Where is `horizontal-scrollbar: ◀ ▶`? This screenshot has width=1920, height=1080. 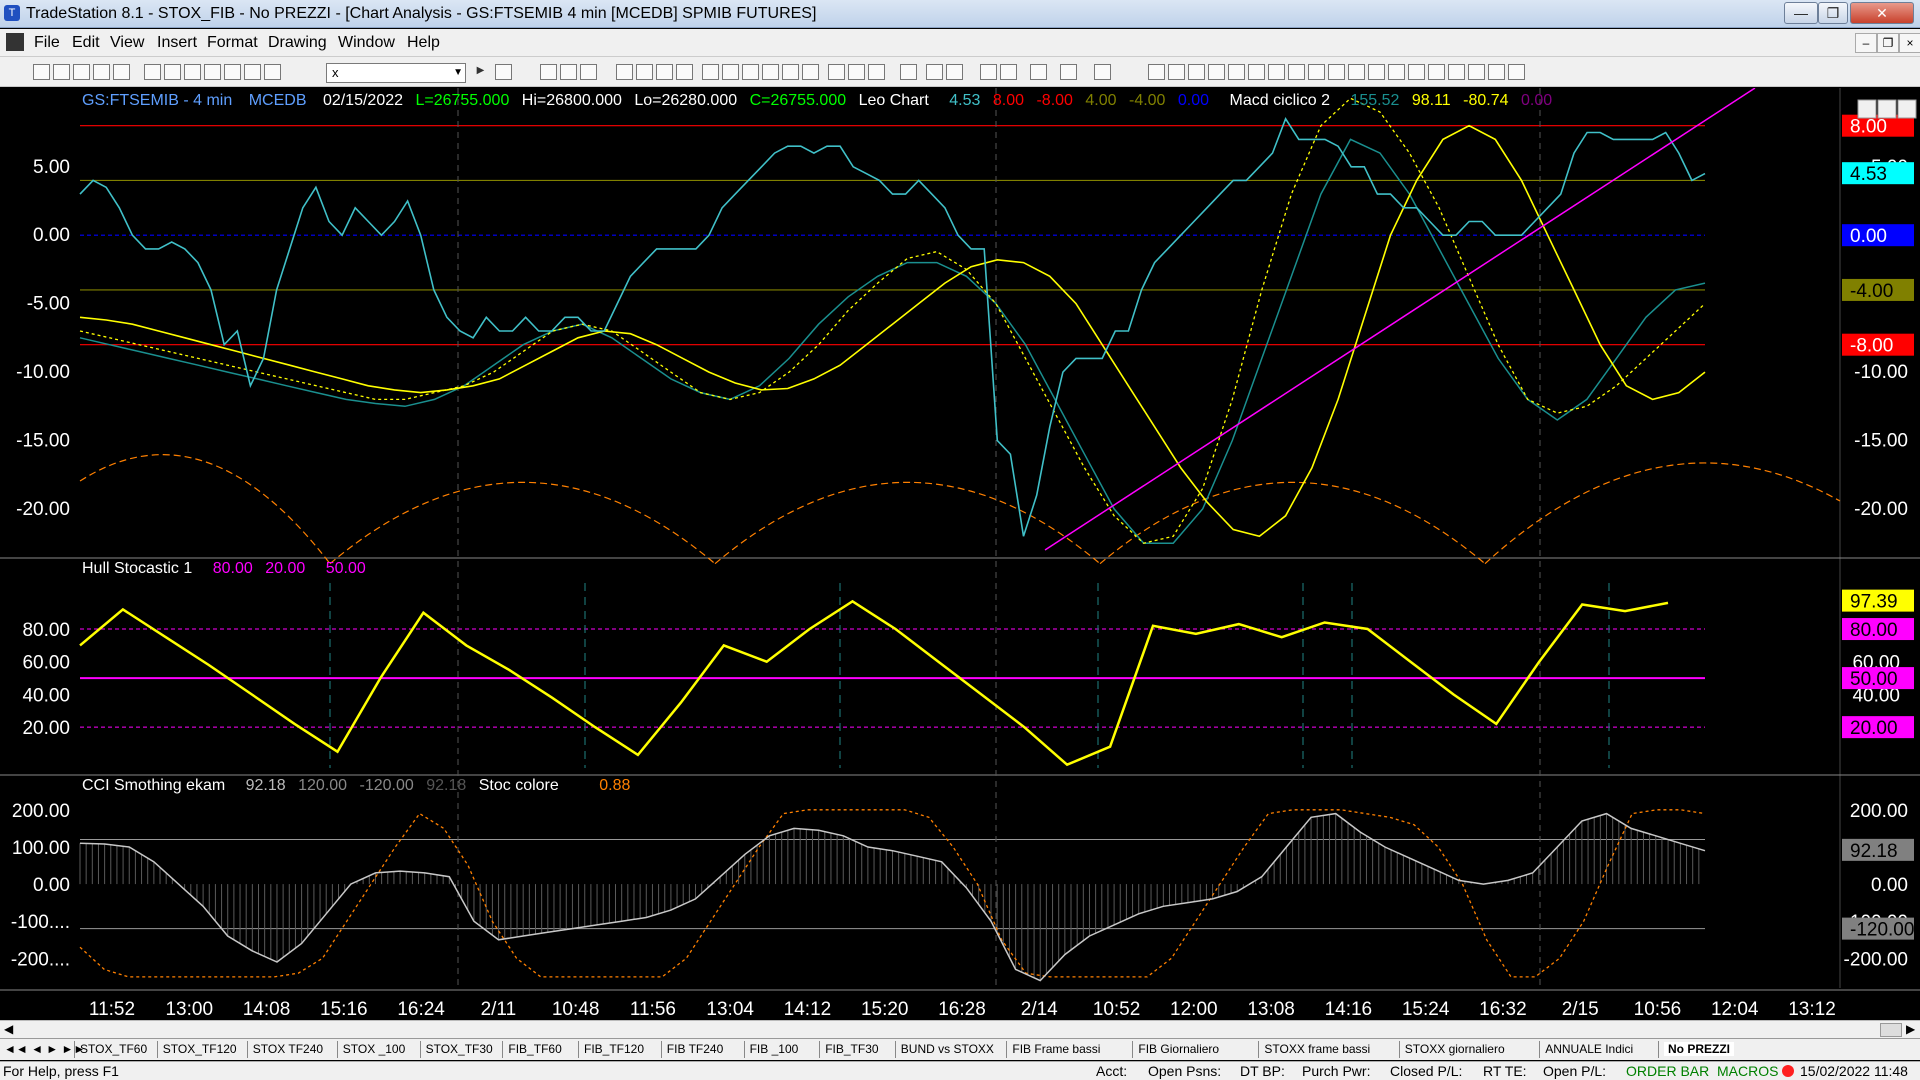
horizontal-scrollbar: ◀ ▶ is located at coordinates (960, 1029).